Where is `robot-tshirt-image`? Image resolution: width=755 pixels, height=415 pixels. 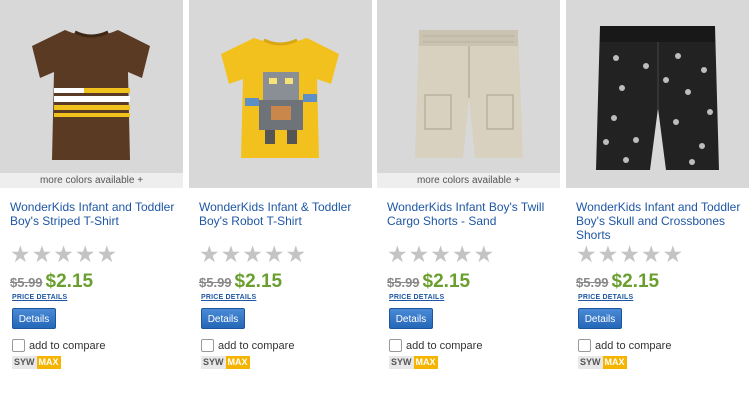 robot-tshirt-image is located at coordinates (280, 98).